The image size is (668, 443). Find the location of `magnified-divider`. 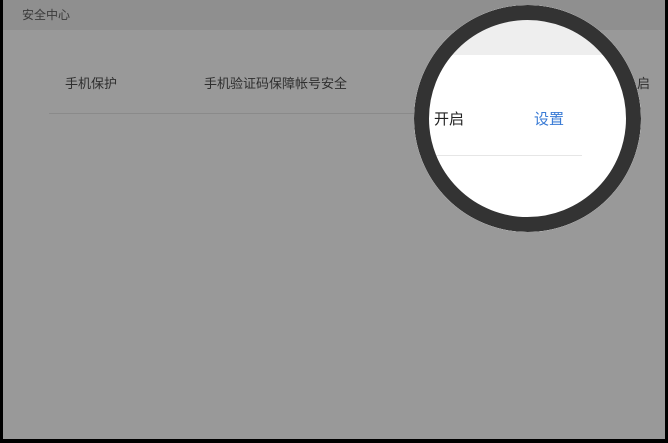

magnified-divider is located at coordinates (507, 155).